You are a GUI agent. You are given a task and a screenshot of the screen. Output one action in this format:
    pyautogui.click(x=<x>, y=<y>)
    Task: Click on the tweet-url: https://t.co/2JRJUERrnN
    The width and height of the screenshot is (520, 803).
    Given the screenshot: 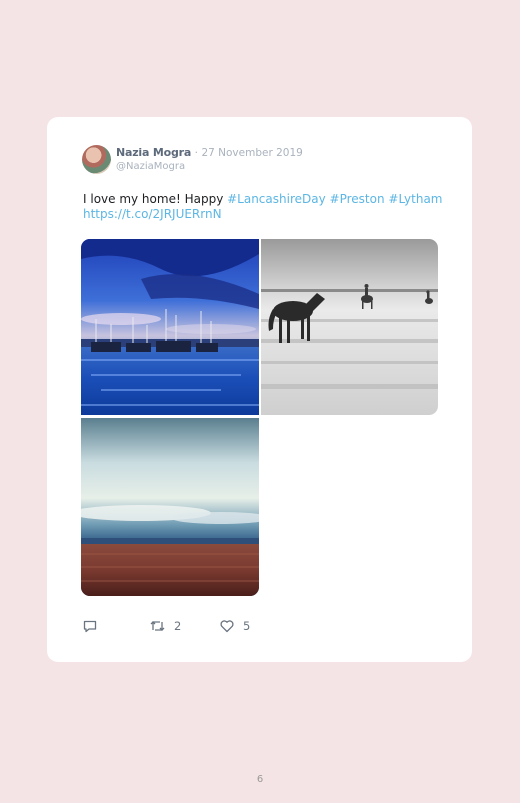 What is the action you would take?
    pyautogui.click(x=268, y=214)
    